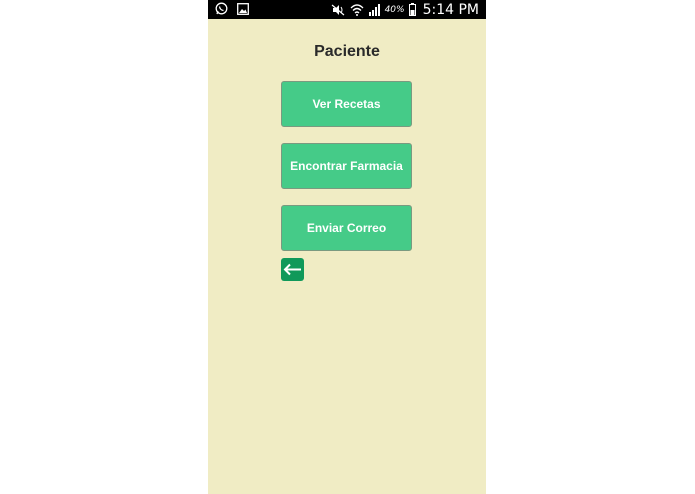  Describe the element at coordinates (337, 9) in the screenshot. I see `mute-icon` at that location.